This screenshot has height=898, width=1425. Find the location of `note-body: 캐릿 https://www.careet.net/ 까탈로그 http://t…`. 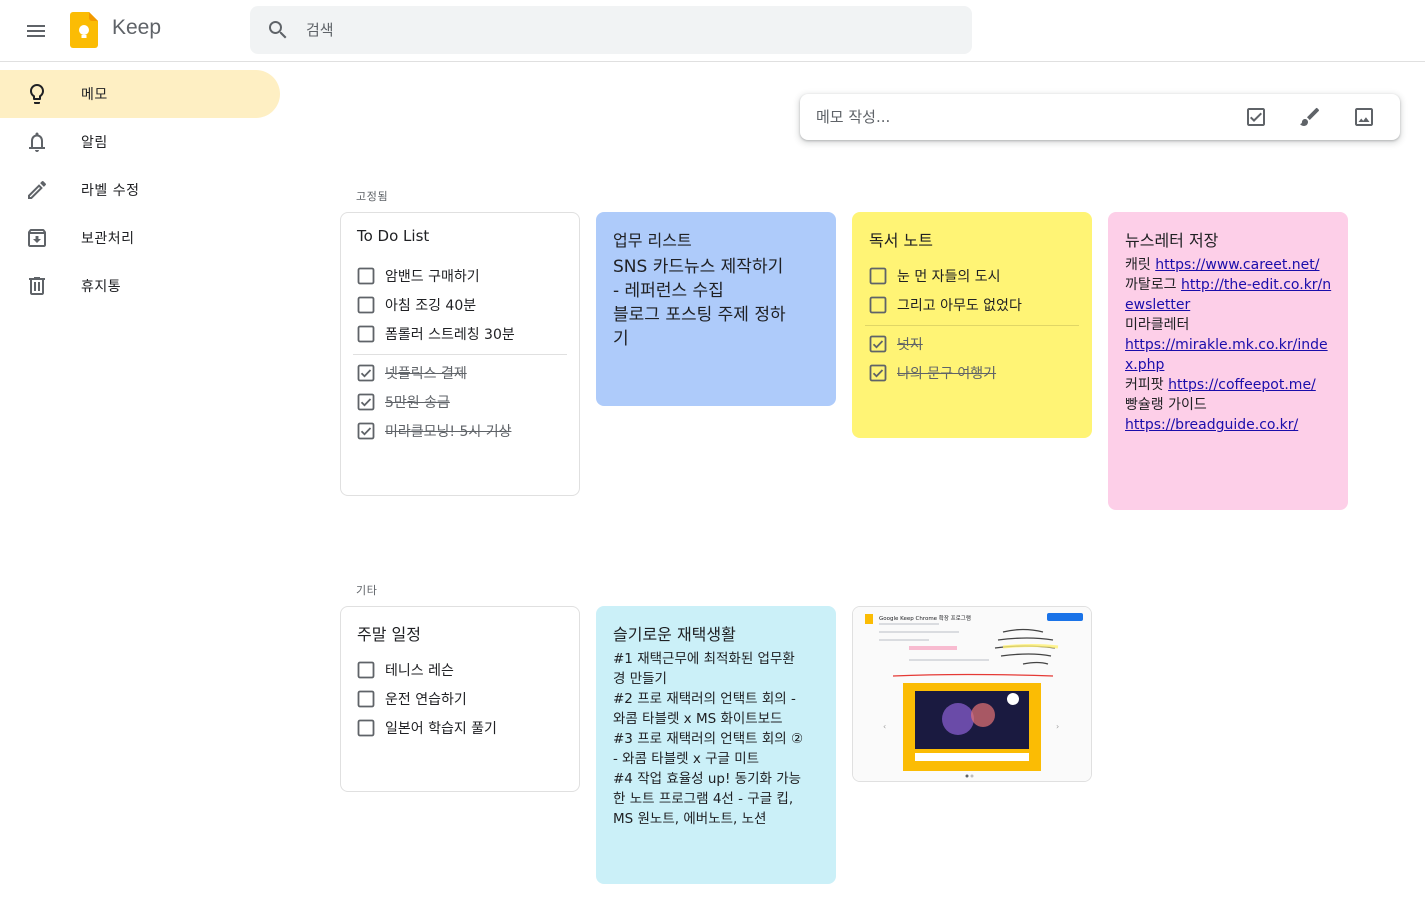

note-body: 캐릿 https://www.careet.net/ 까탈로그 http://t… is located at coordinates (1231, 345).